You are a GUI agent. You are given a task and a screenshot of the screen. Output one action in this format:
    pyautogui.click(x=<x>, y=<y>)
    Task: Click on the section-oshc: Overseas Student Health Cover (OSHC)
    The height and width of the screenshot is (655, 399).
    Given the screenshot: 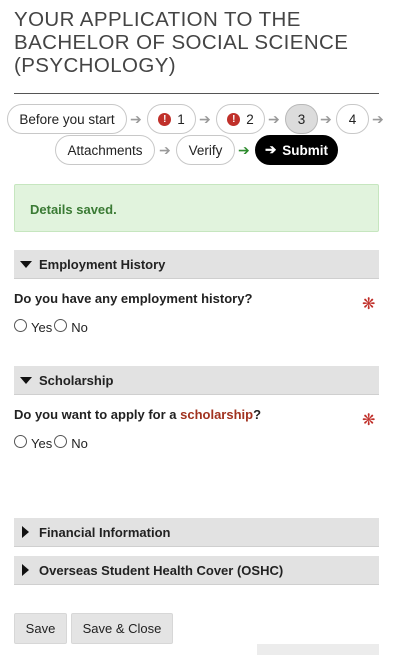 What is the action you would take?
    pyautogui.click(x=196, y=570)
    